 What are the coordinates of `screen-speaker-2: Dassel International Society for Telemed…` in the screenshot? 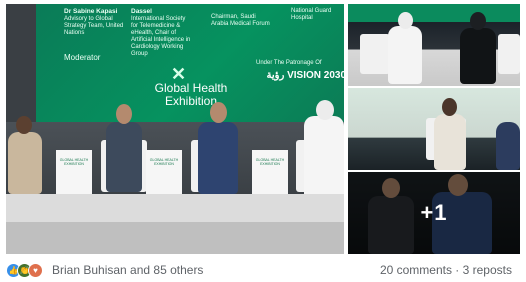 It's located at (161, 32).